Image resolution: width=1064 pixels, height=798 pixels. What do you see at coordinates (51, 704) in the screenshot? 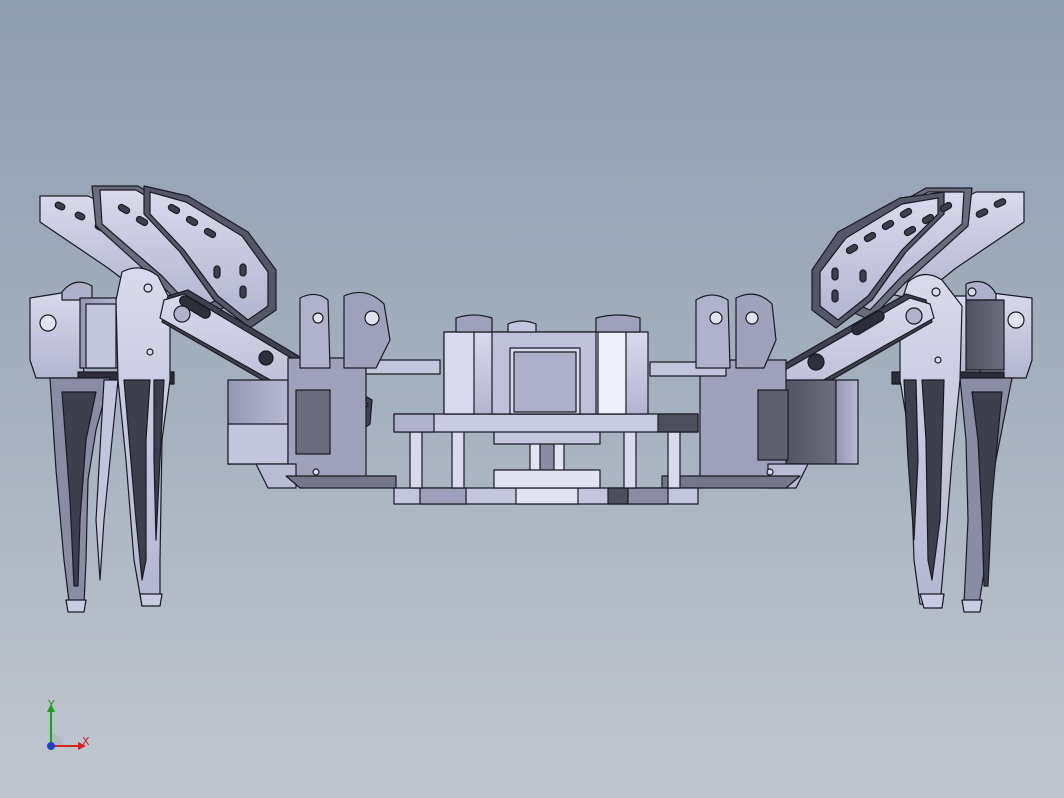
I see `triad-y-label: Y` at bounding box center [51, 704].